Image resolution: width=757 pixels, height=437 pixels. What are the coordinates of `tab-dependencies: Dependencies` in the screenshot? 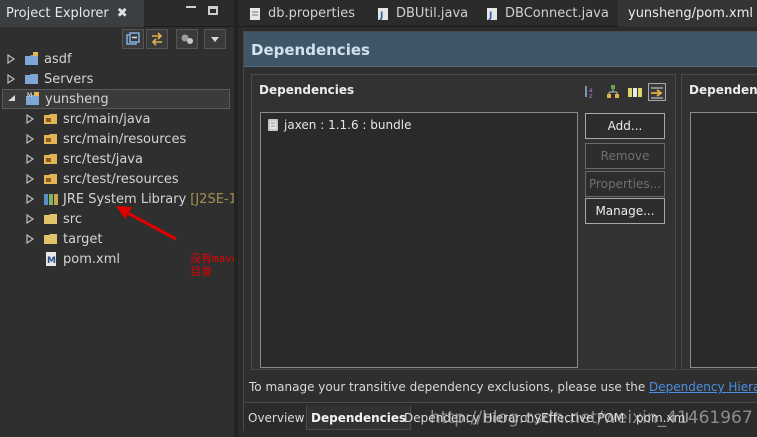 It's located at (359, 418).